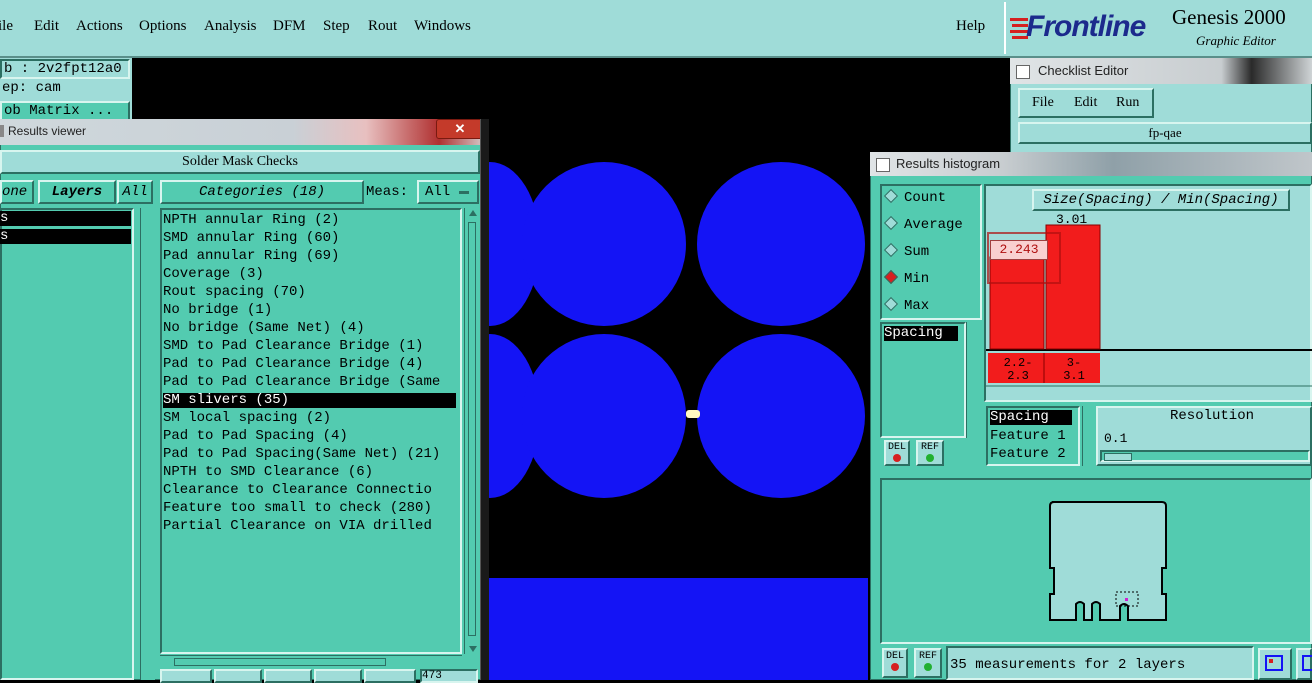 This screenshot has height=683, width=1312. I want to click on layers-scrollbar, so click(147, 444).